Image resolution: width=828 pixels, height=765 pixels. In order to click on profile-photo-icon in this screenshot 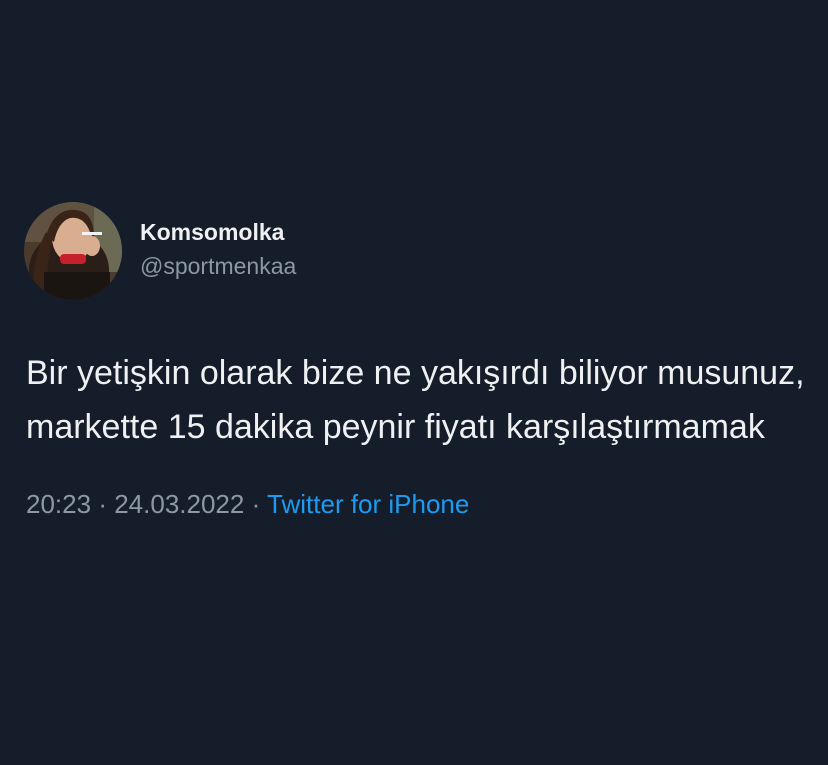, I will do `click(73, 251)`.